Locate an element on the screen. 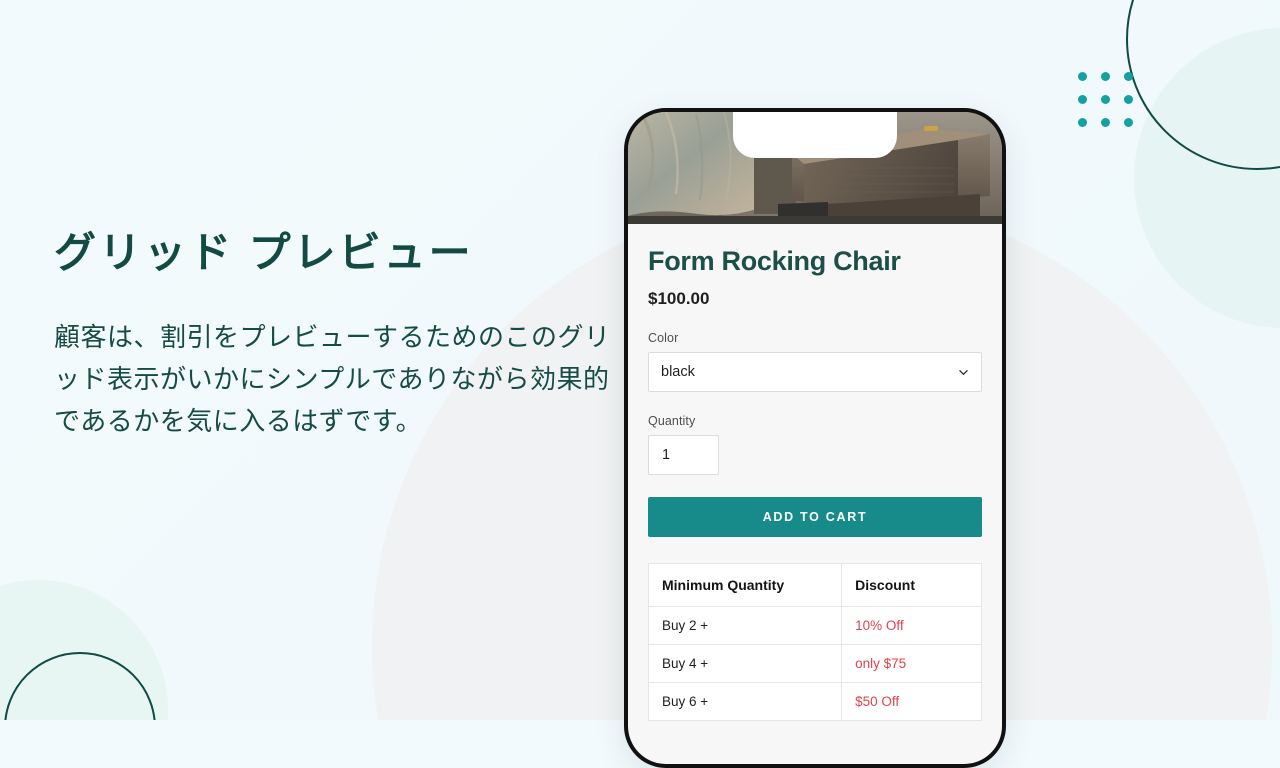 The height and width of the screenshot is (768, 1280). product-price: $100.00 is located at coordinates (679, 299).